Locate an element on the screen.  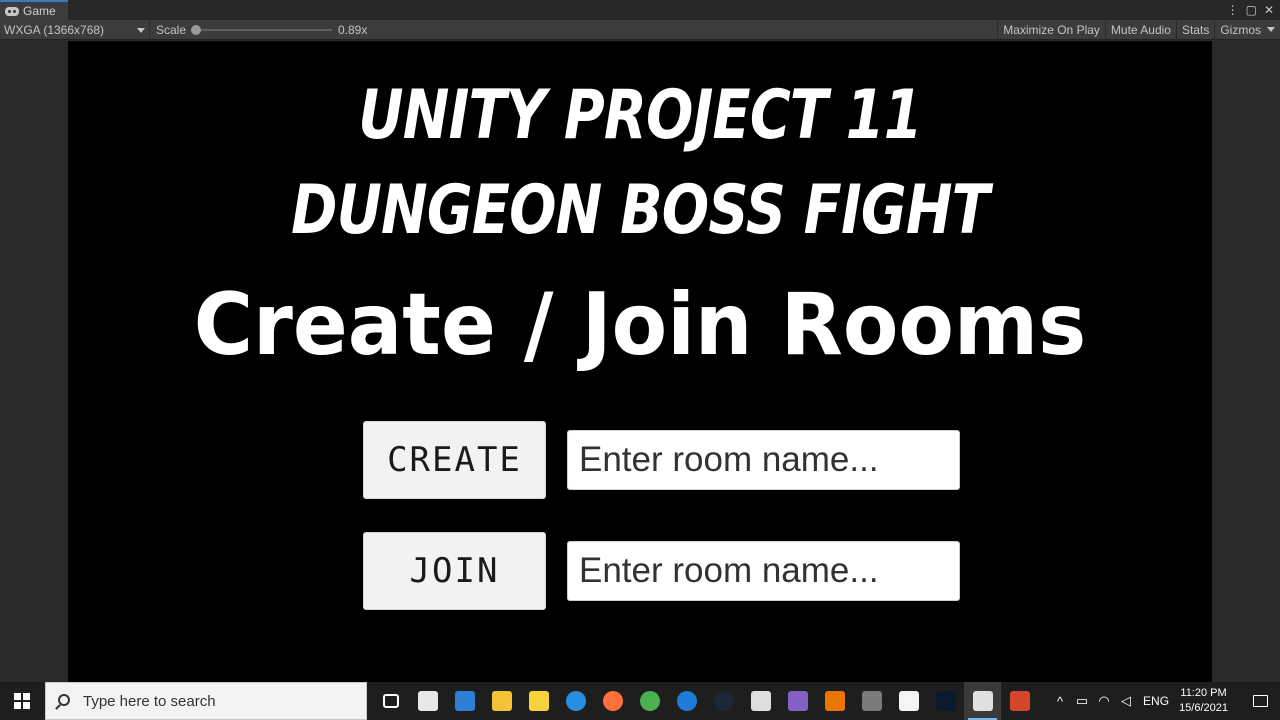
language-indicator: ENG is located at coordinates (1156, 701).